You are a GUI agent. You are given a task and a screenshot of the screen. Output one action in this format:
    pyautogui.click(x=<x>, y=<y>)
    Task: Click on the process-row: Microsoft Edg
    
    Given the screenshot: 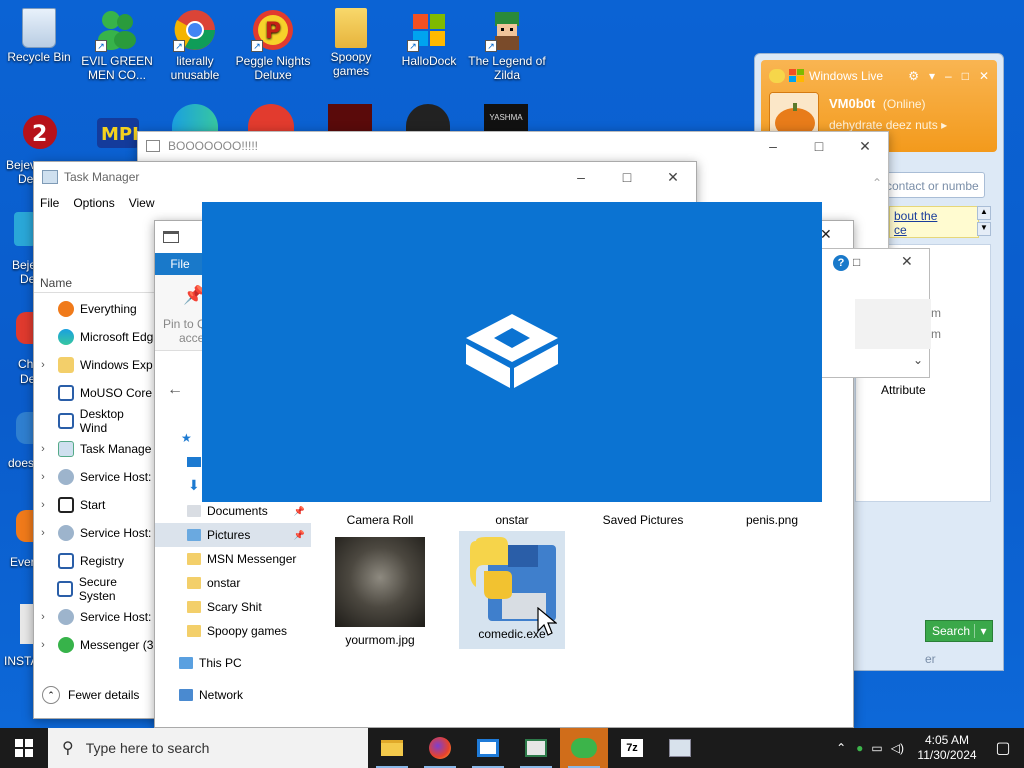 What is the action you would take?
    pyautogui.click(x=94, y=337)
    